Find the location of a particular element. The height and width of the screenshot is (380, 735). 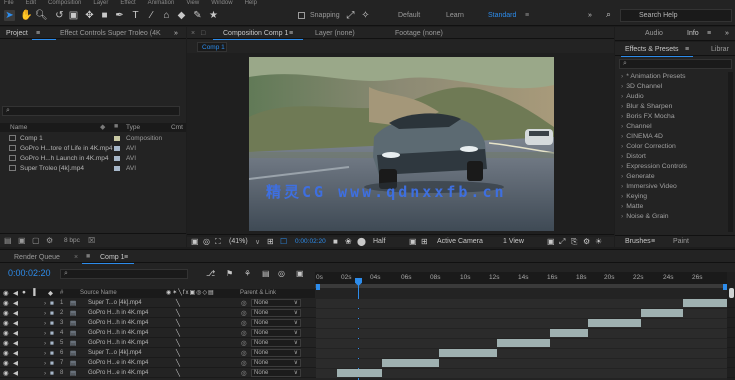

col-name: Name is located at coordinates (18, 127).